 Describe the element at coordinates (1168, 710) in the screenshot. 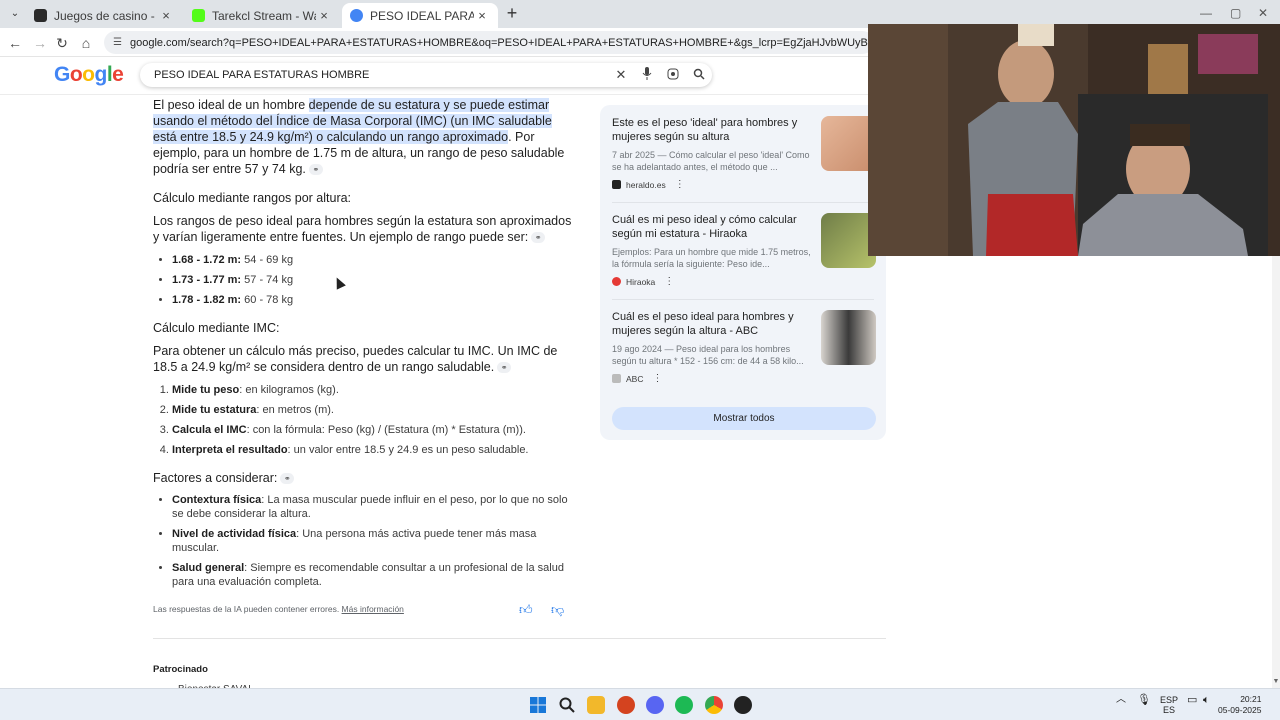

I see `lang-bottom: ES` at that location.